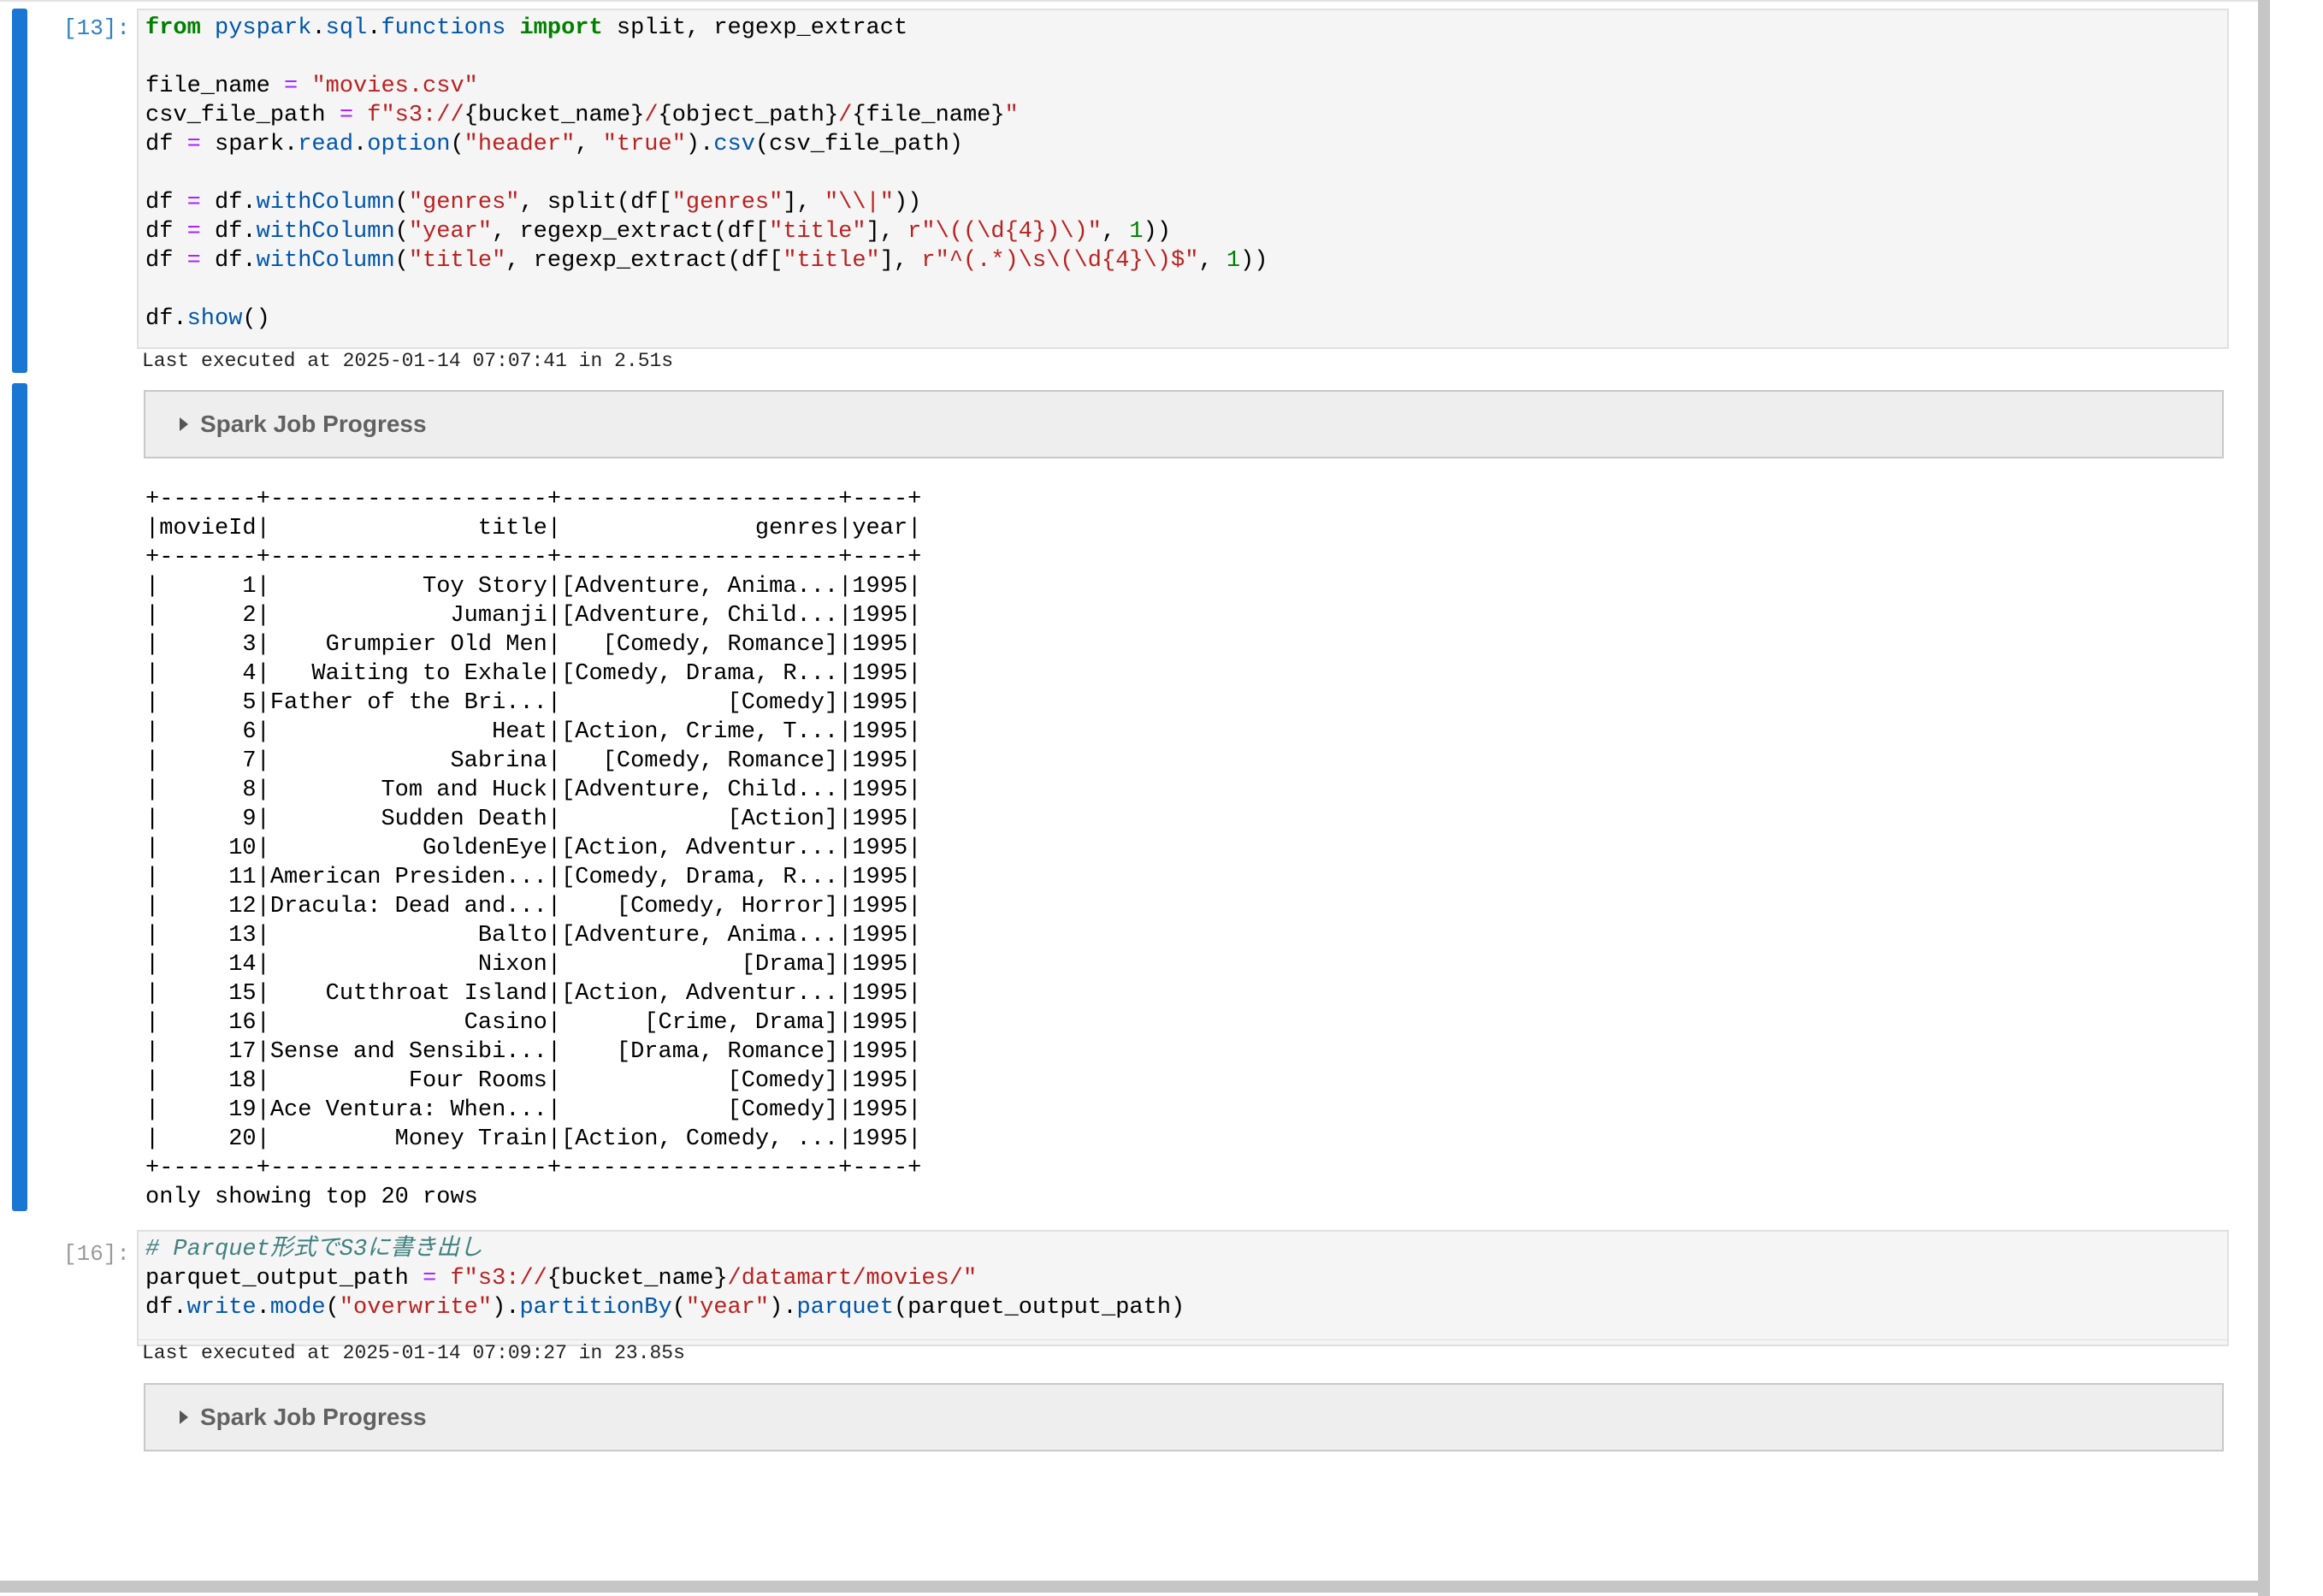 This screenshot has width=2323, height=1596. Describe the element at coordinates (928, 115) in the screenshot. I see `code-token: {file_name}` at that location.